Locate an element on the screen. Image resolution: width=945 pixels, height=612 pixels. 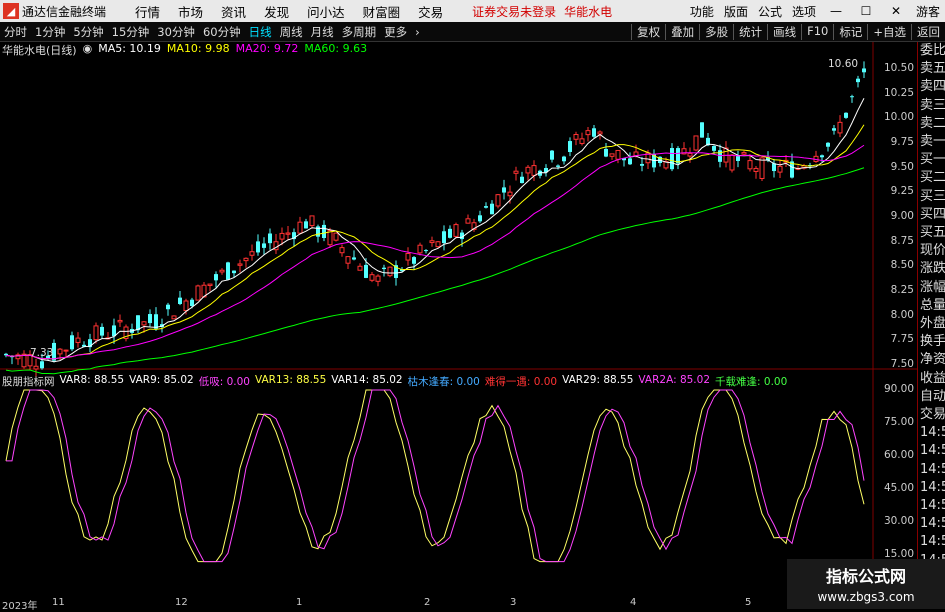
menu-wenxiaoda: 问小达 is located at coordinates (326, 11).